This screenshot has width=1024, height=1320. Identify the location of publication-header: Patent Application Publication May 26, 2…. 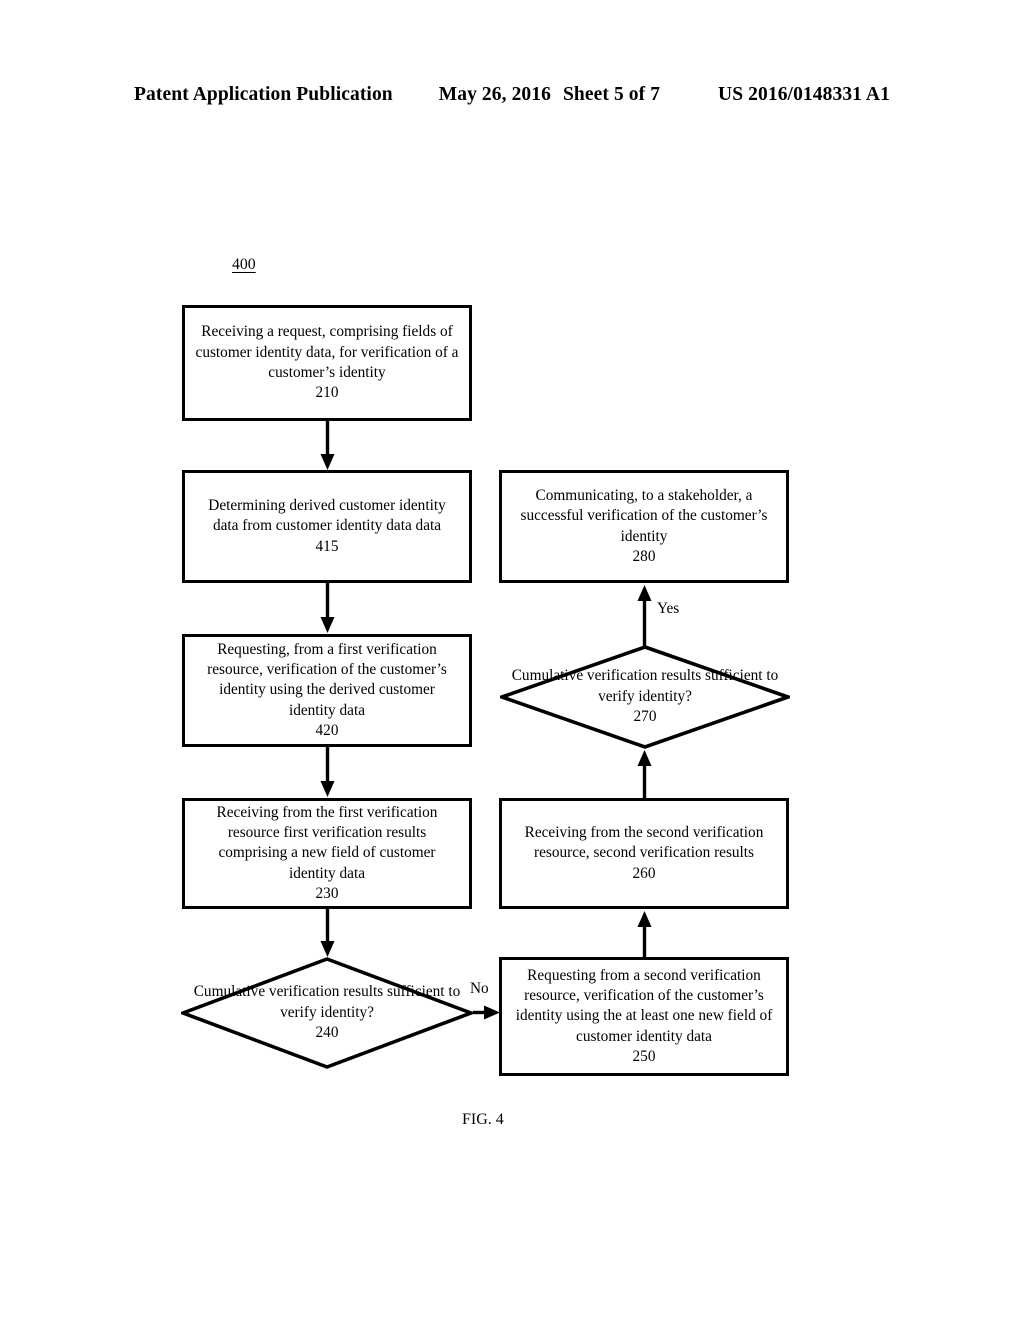
(512, 98).